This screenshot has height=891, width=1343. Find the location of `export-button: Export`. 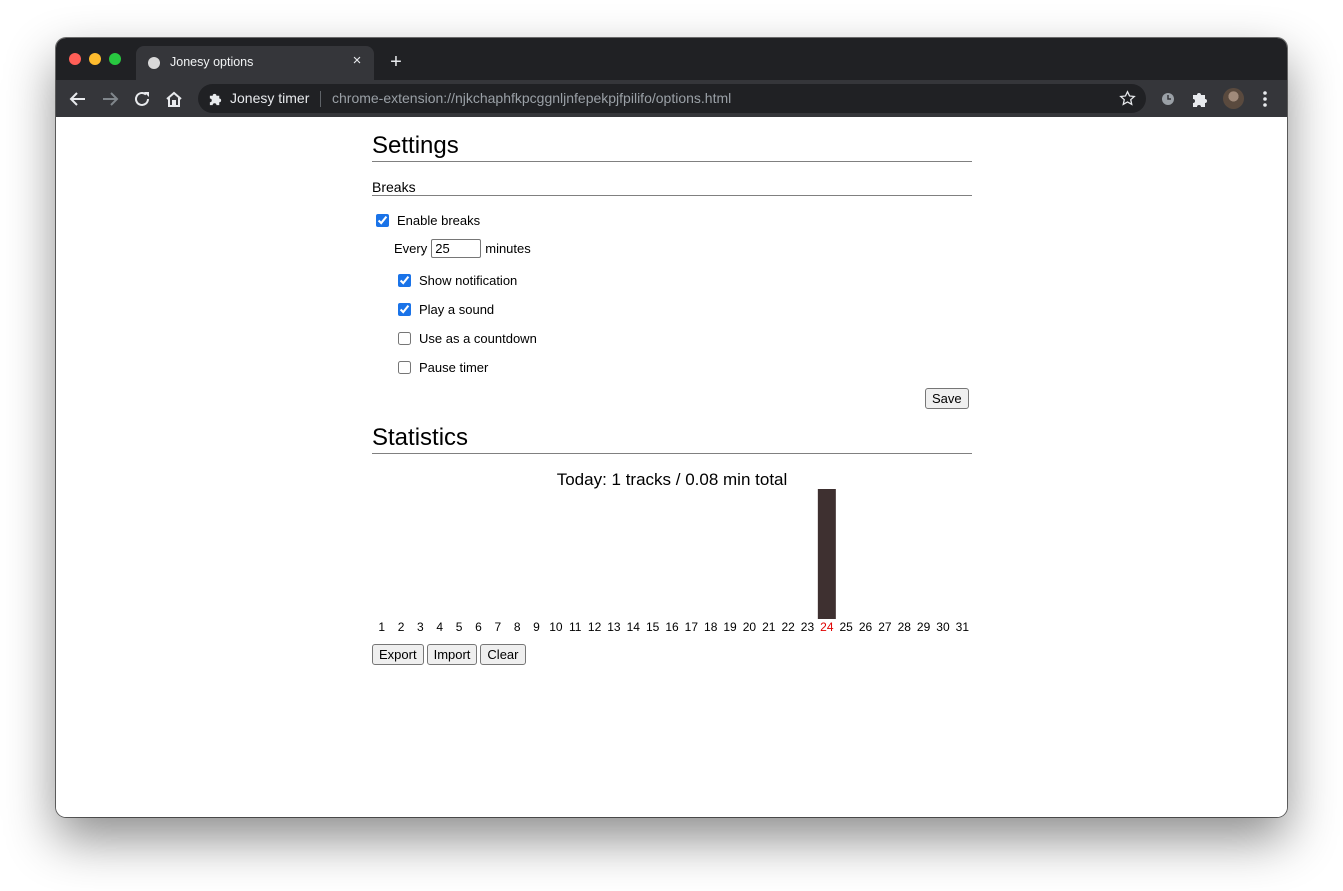

export-button: Export is located at coordinates (398, 654).